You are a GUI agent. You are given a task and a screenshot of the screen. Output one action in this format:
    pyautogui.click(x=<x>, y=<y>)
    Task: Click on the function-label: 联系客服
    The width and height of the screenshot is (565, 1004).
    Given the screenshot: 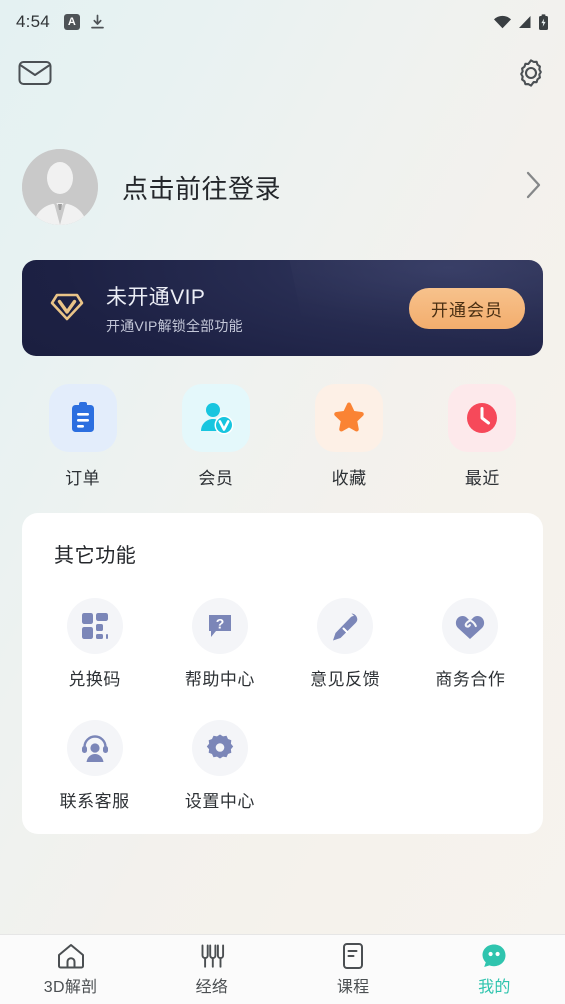 What is the action you would take?
    pyautogui.click(x=94, y=801)
    